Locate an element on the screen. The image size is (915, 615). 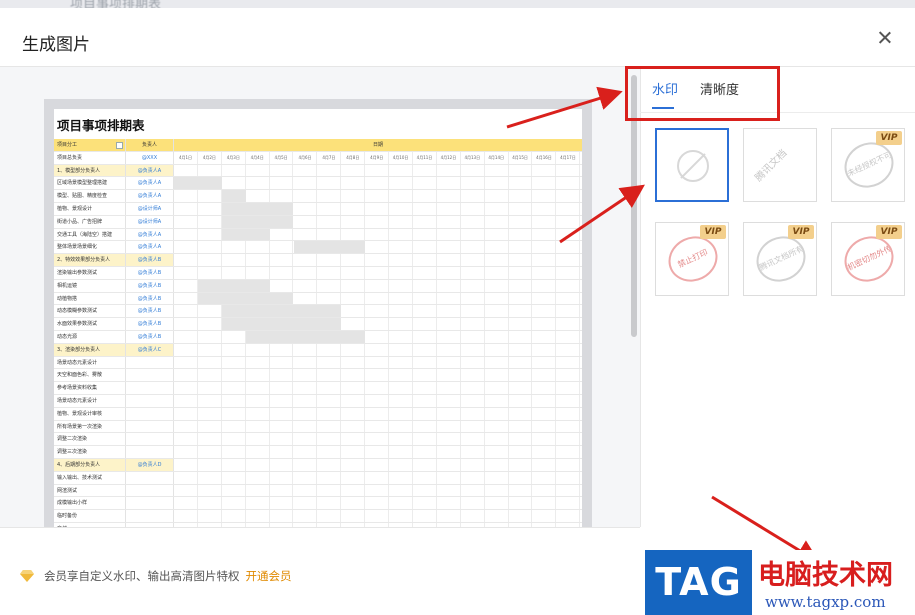
task-name-cell: 参考场景资料收集 is located at coordinates (90, 388).